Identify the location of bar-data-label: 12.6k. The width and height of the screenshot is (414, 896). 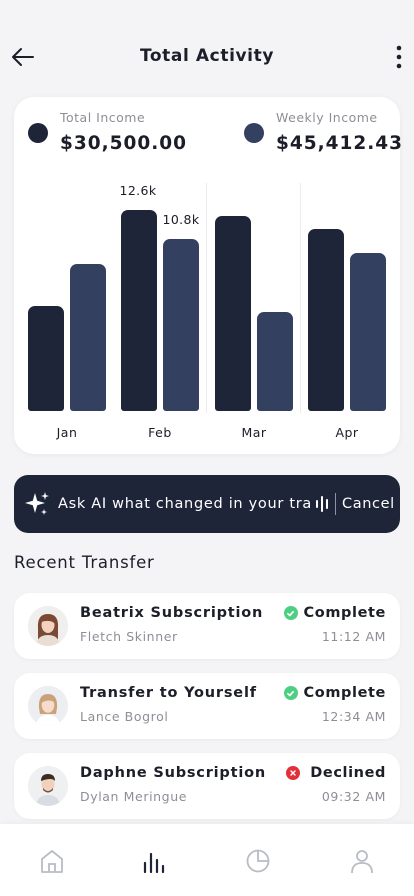
(138, 190).